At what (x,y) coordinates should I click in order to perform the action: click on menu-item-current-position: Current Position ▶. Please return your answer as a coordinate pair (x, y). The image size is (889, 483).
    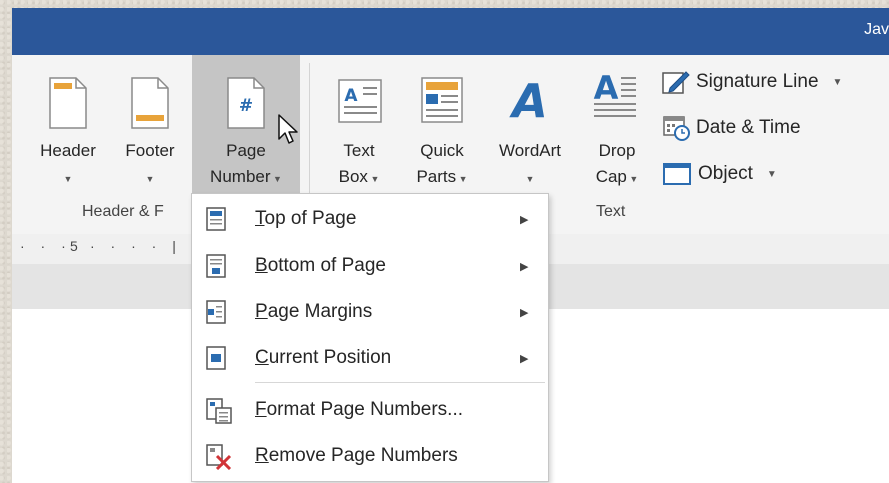
    Looking at the image, I should click on (370, 358).